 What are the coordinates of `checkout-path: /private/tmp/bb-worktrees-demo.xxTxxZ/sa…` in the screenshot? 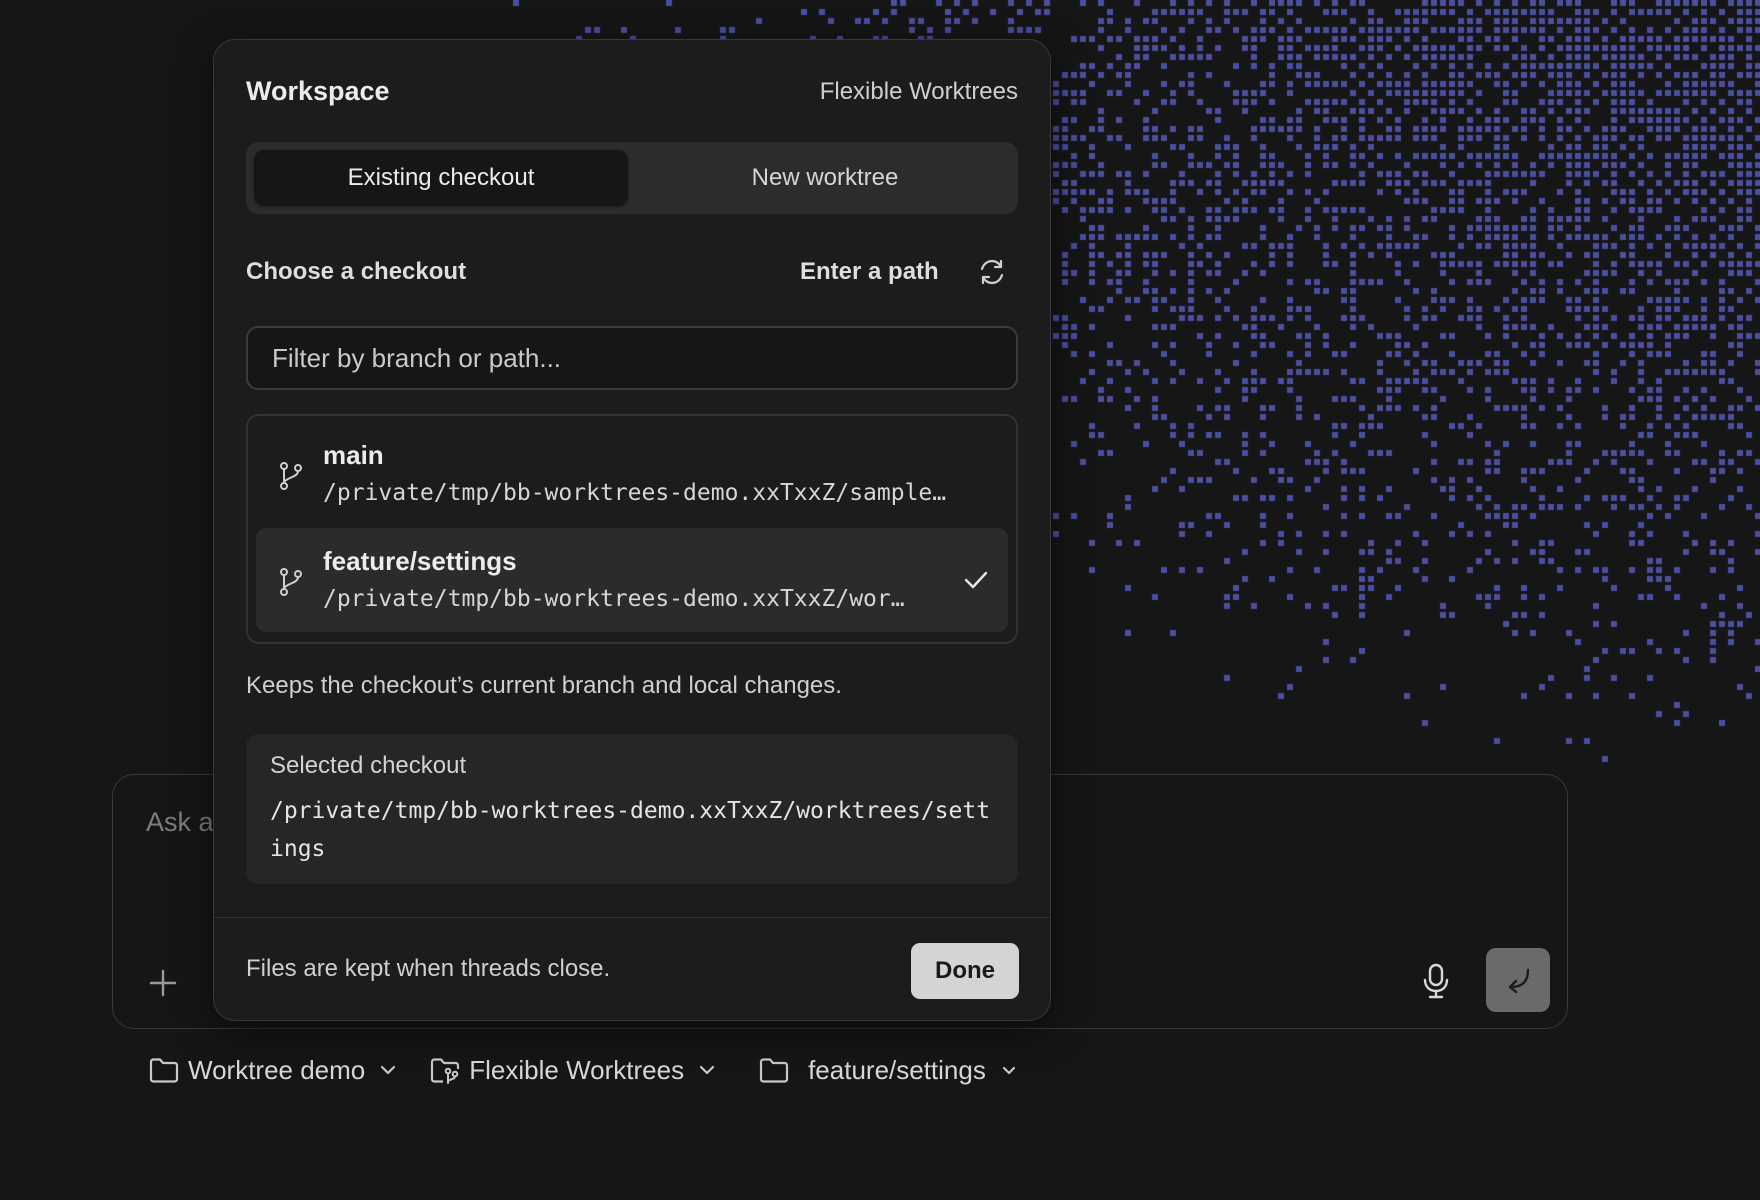 It's located at (635, 493).